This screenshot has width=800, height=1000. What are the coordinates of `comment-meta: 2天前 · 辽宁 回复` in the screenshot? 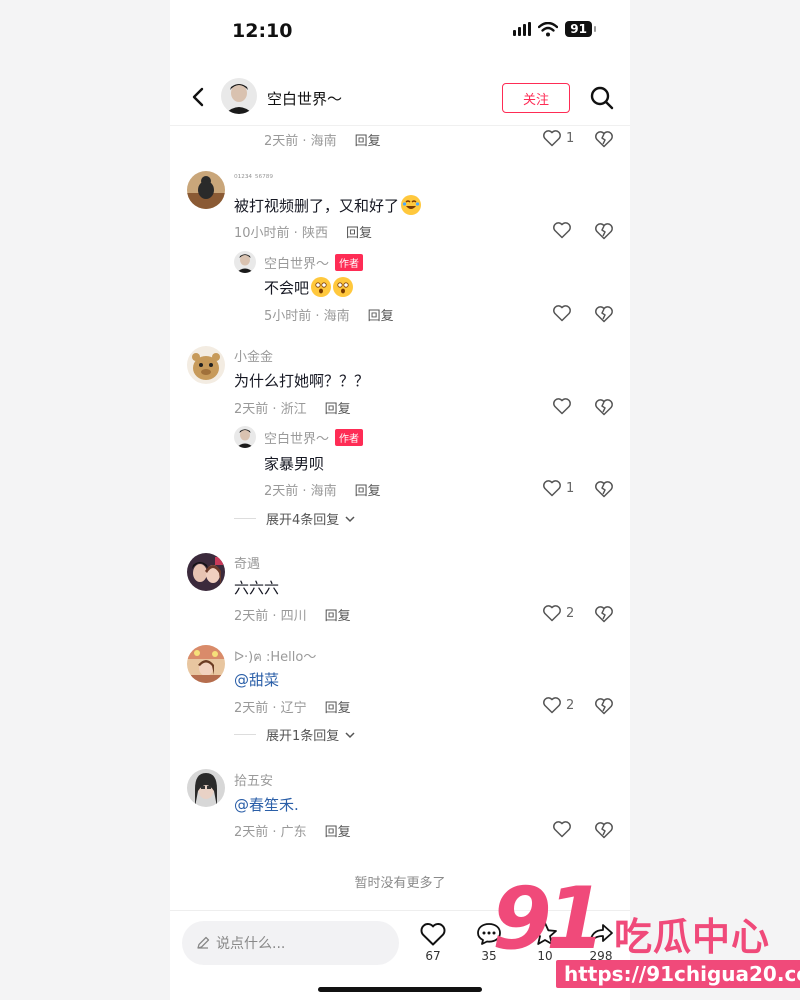 It's located at (292, 706).